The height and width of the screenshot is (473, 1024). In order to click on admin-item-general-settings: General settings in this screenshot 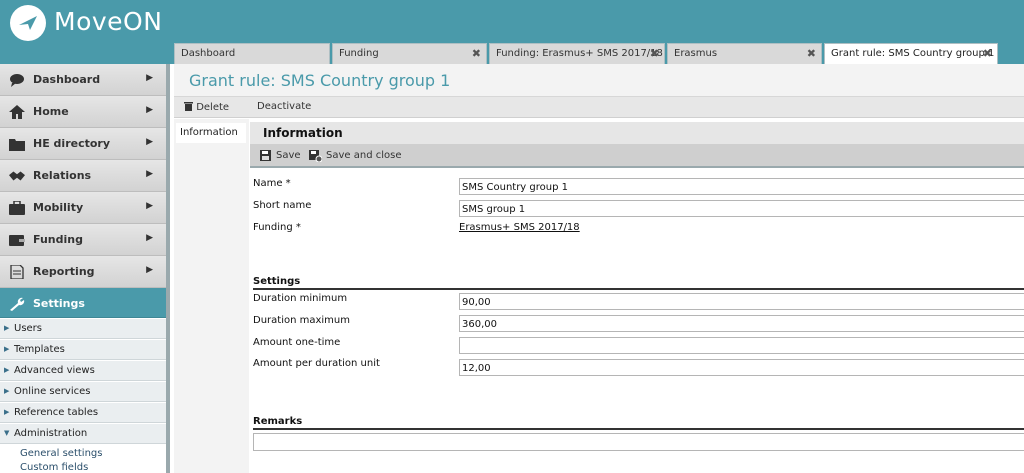, I will do `click(61, 453)`.